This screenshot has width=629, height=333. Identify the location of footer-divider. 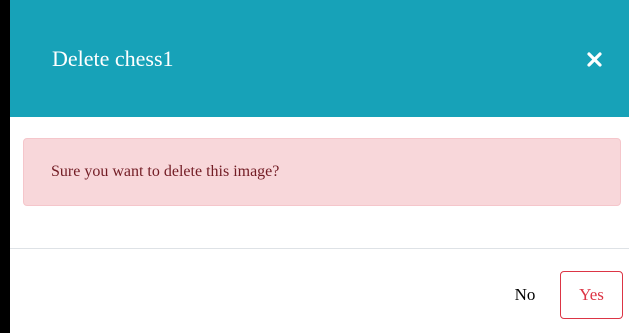
(319, 248).